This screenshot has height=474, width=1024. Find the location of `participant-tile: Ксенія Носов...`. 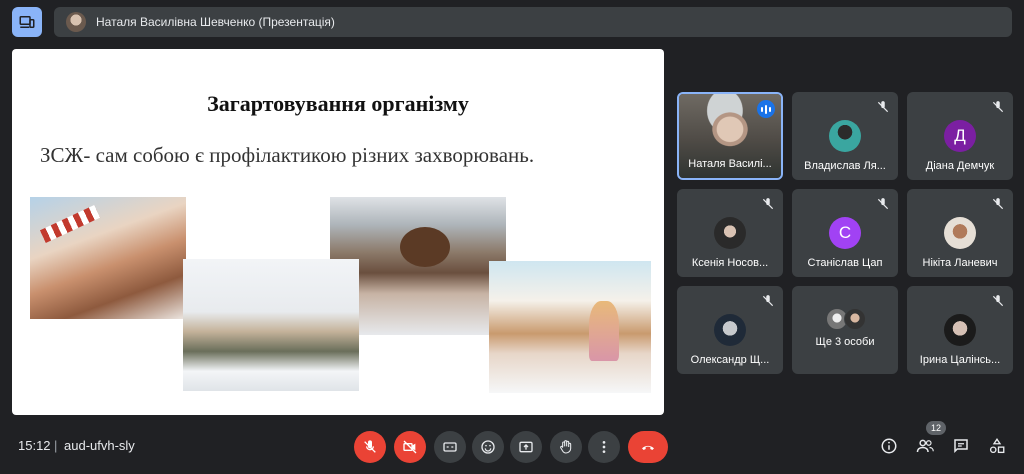

participant-tile: Ксенія Носов... is located at coordinates (730, 233).